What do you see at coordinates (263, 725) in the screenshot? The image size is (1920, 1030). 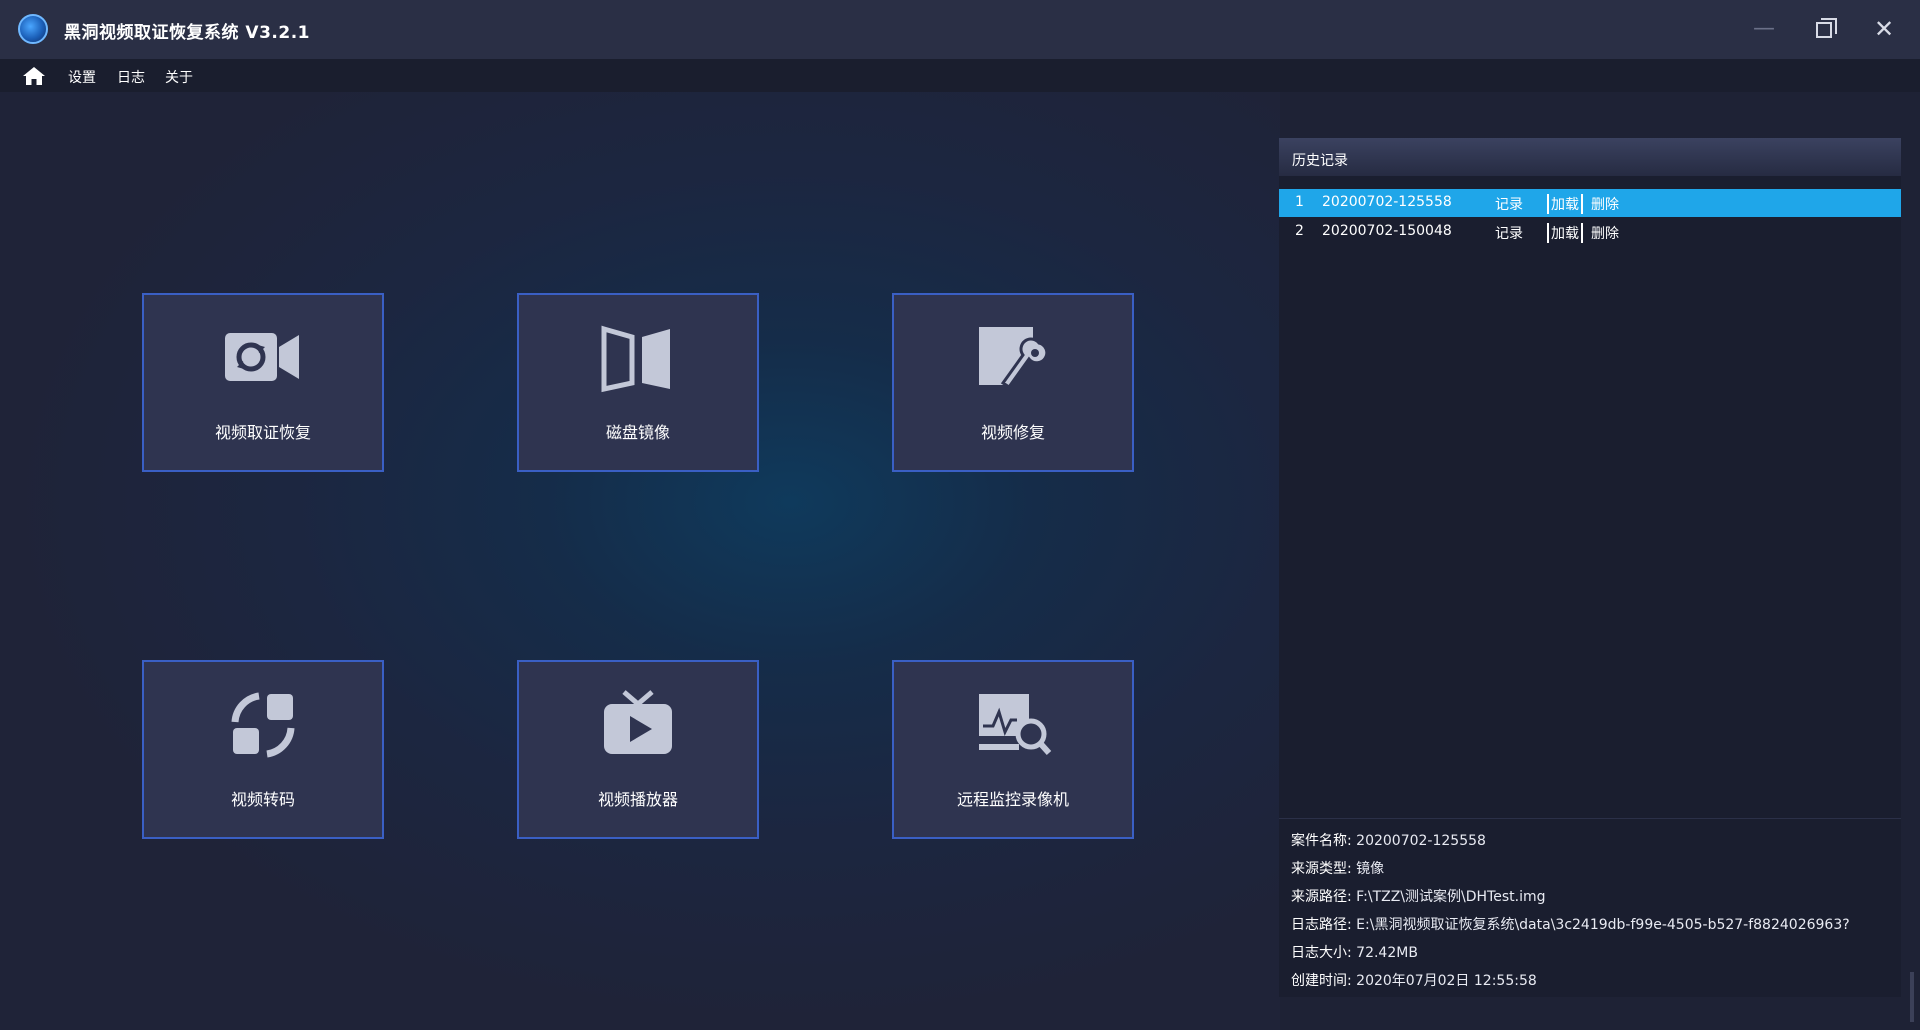 I see `transcode-icon` at bounding box center [263, 725].